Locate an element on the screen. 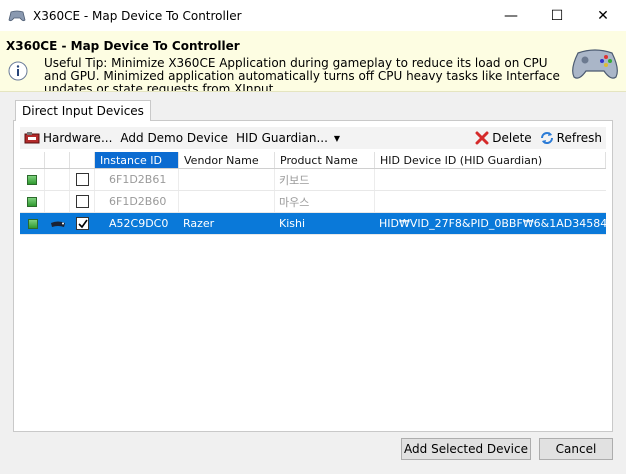 This screenshot has width=626, height=474. refresh-label: Refresh is located at coordinates (579, 138).